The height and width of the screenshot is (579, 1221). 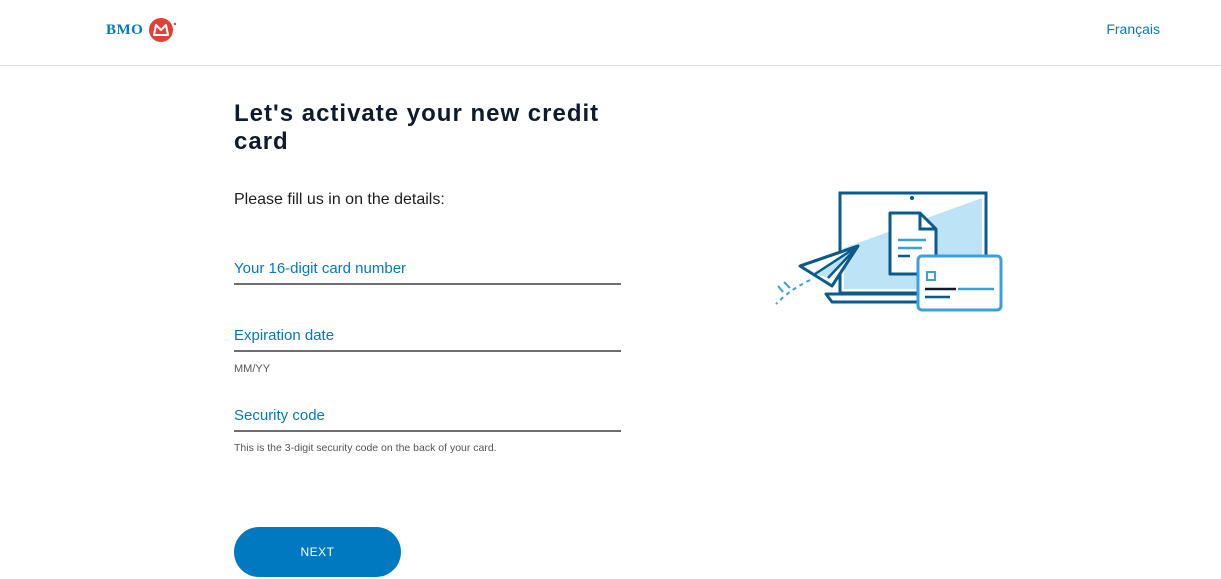 What do you see at coordinates (279, 415) in the screenshot?
I see `security-code-label: Security code` at bounding box center [279, 415].